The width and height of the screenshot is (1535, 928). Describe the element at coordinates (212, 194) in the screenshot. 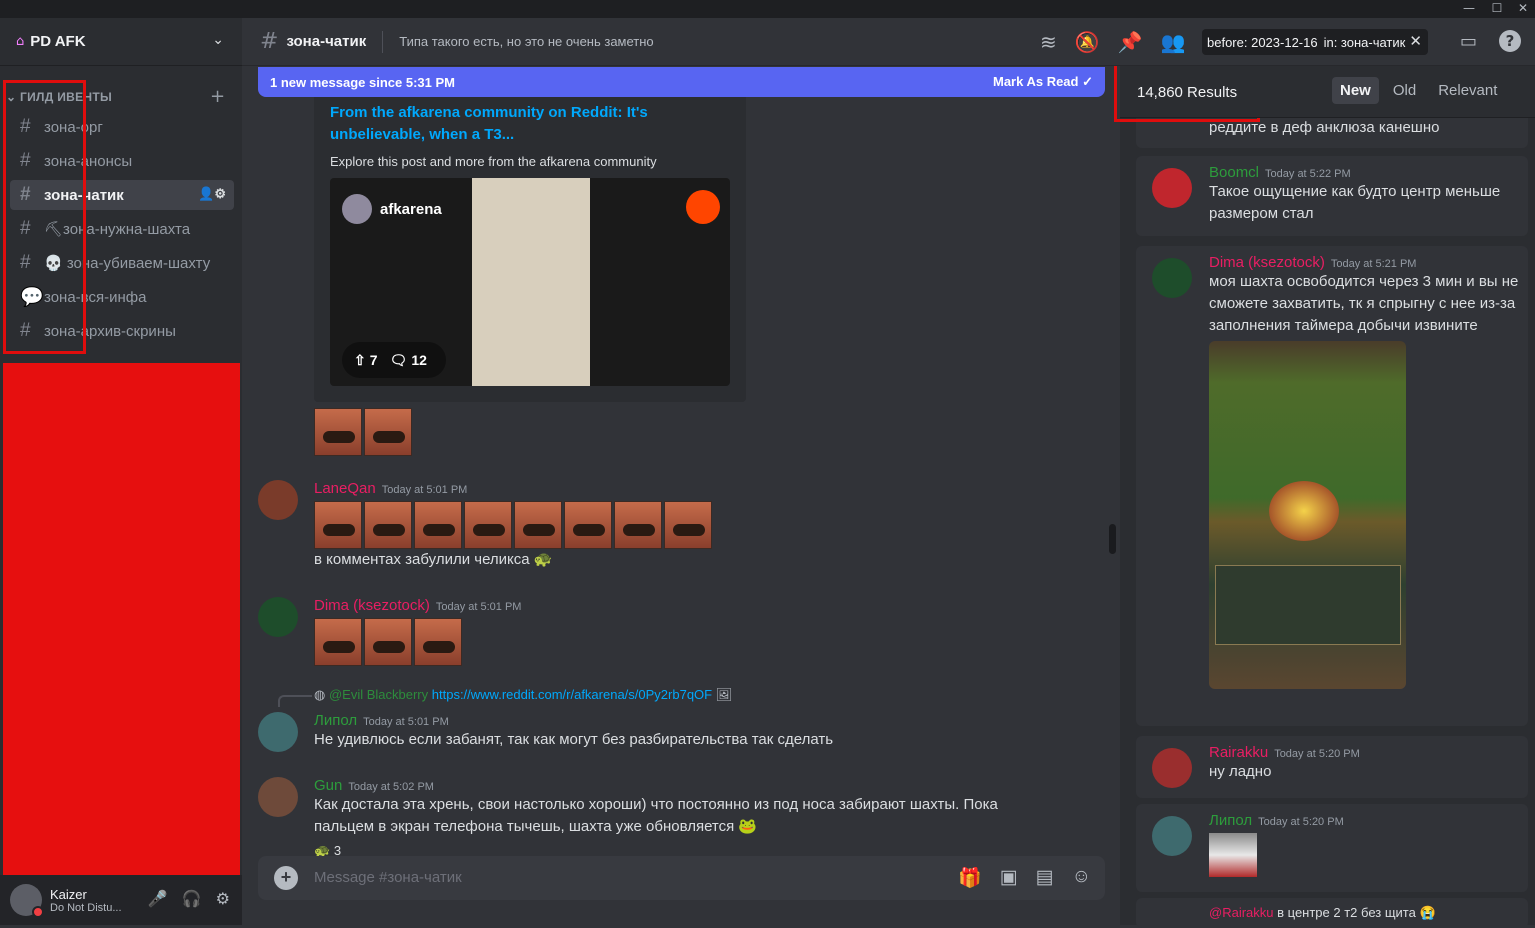

I see `invite-and-settings-icon: 👤⚙` at that location.